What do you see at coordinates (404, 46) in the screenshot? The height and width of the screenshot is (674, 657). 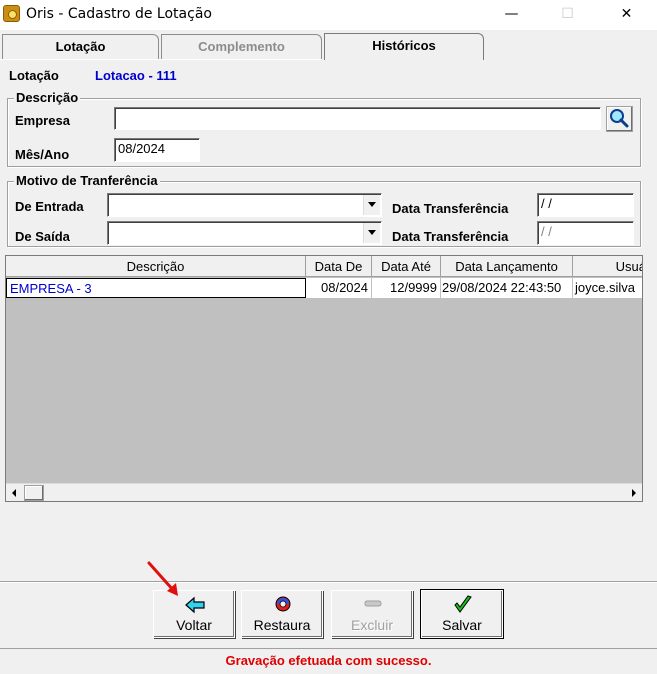 I see `tab-historicos: Históricos` at bounding box center [404, 46].